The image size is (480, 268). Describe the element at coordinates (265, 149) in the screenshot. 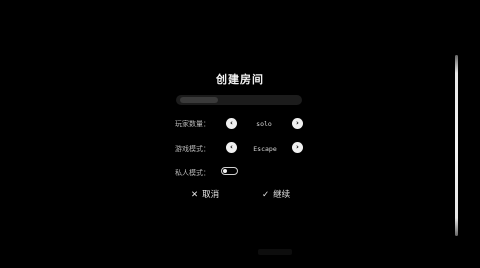

I see `game-mode-value: Escape` at that location.